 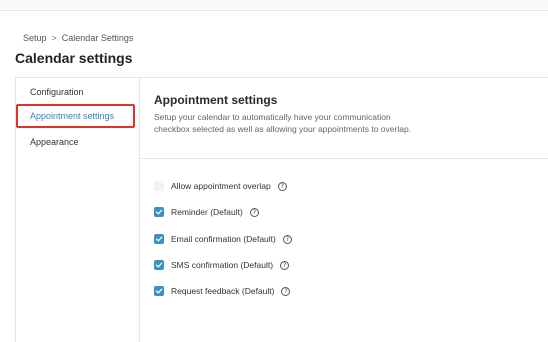 I want to click on email-confirmation-checkbox, so click(x=159, y=239).